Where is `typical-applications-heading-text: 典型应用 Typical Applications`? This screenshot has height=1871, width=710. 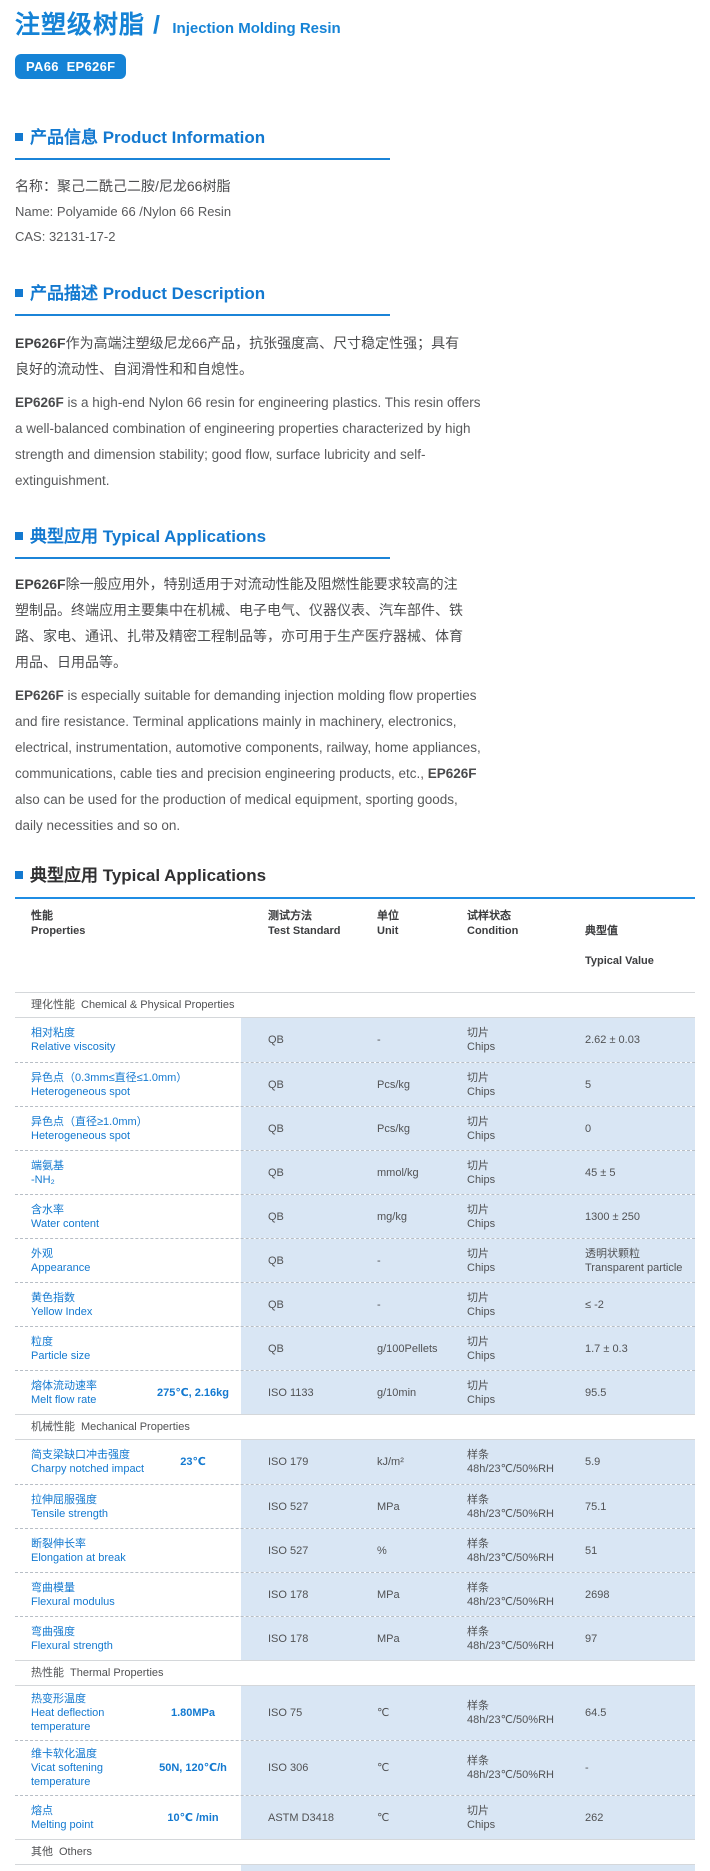
typical-applications-heading-text: 典型应用 Typical Applications is located at coordinates (148, 536).